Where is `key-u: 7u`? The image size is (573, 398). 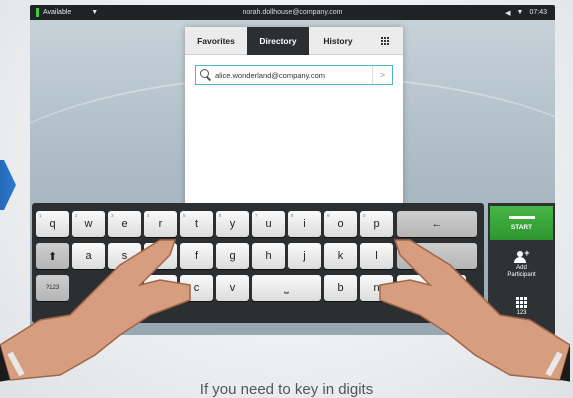
key-u: 7u is located at coordinates (268, 224).